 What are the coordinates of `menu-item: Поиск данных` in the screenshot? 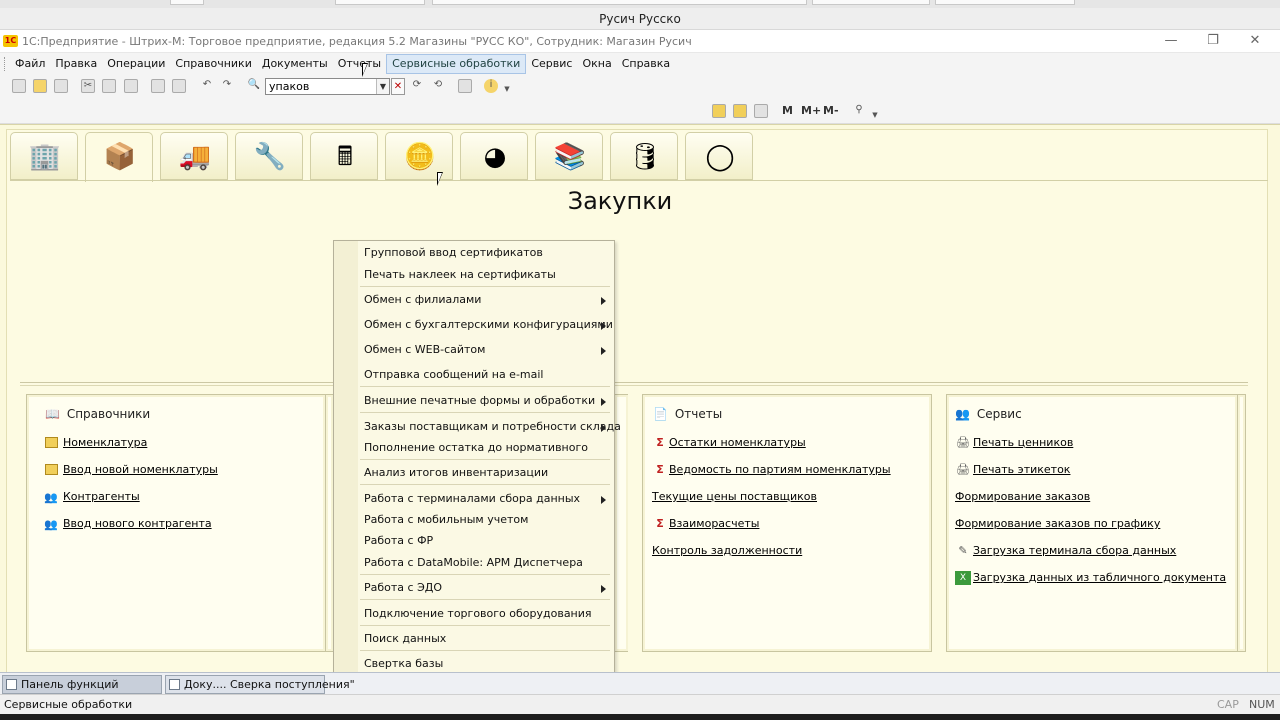 It's located at (486, 638).